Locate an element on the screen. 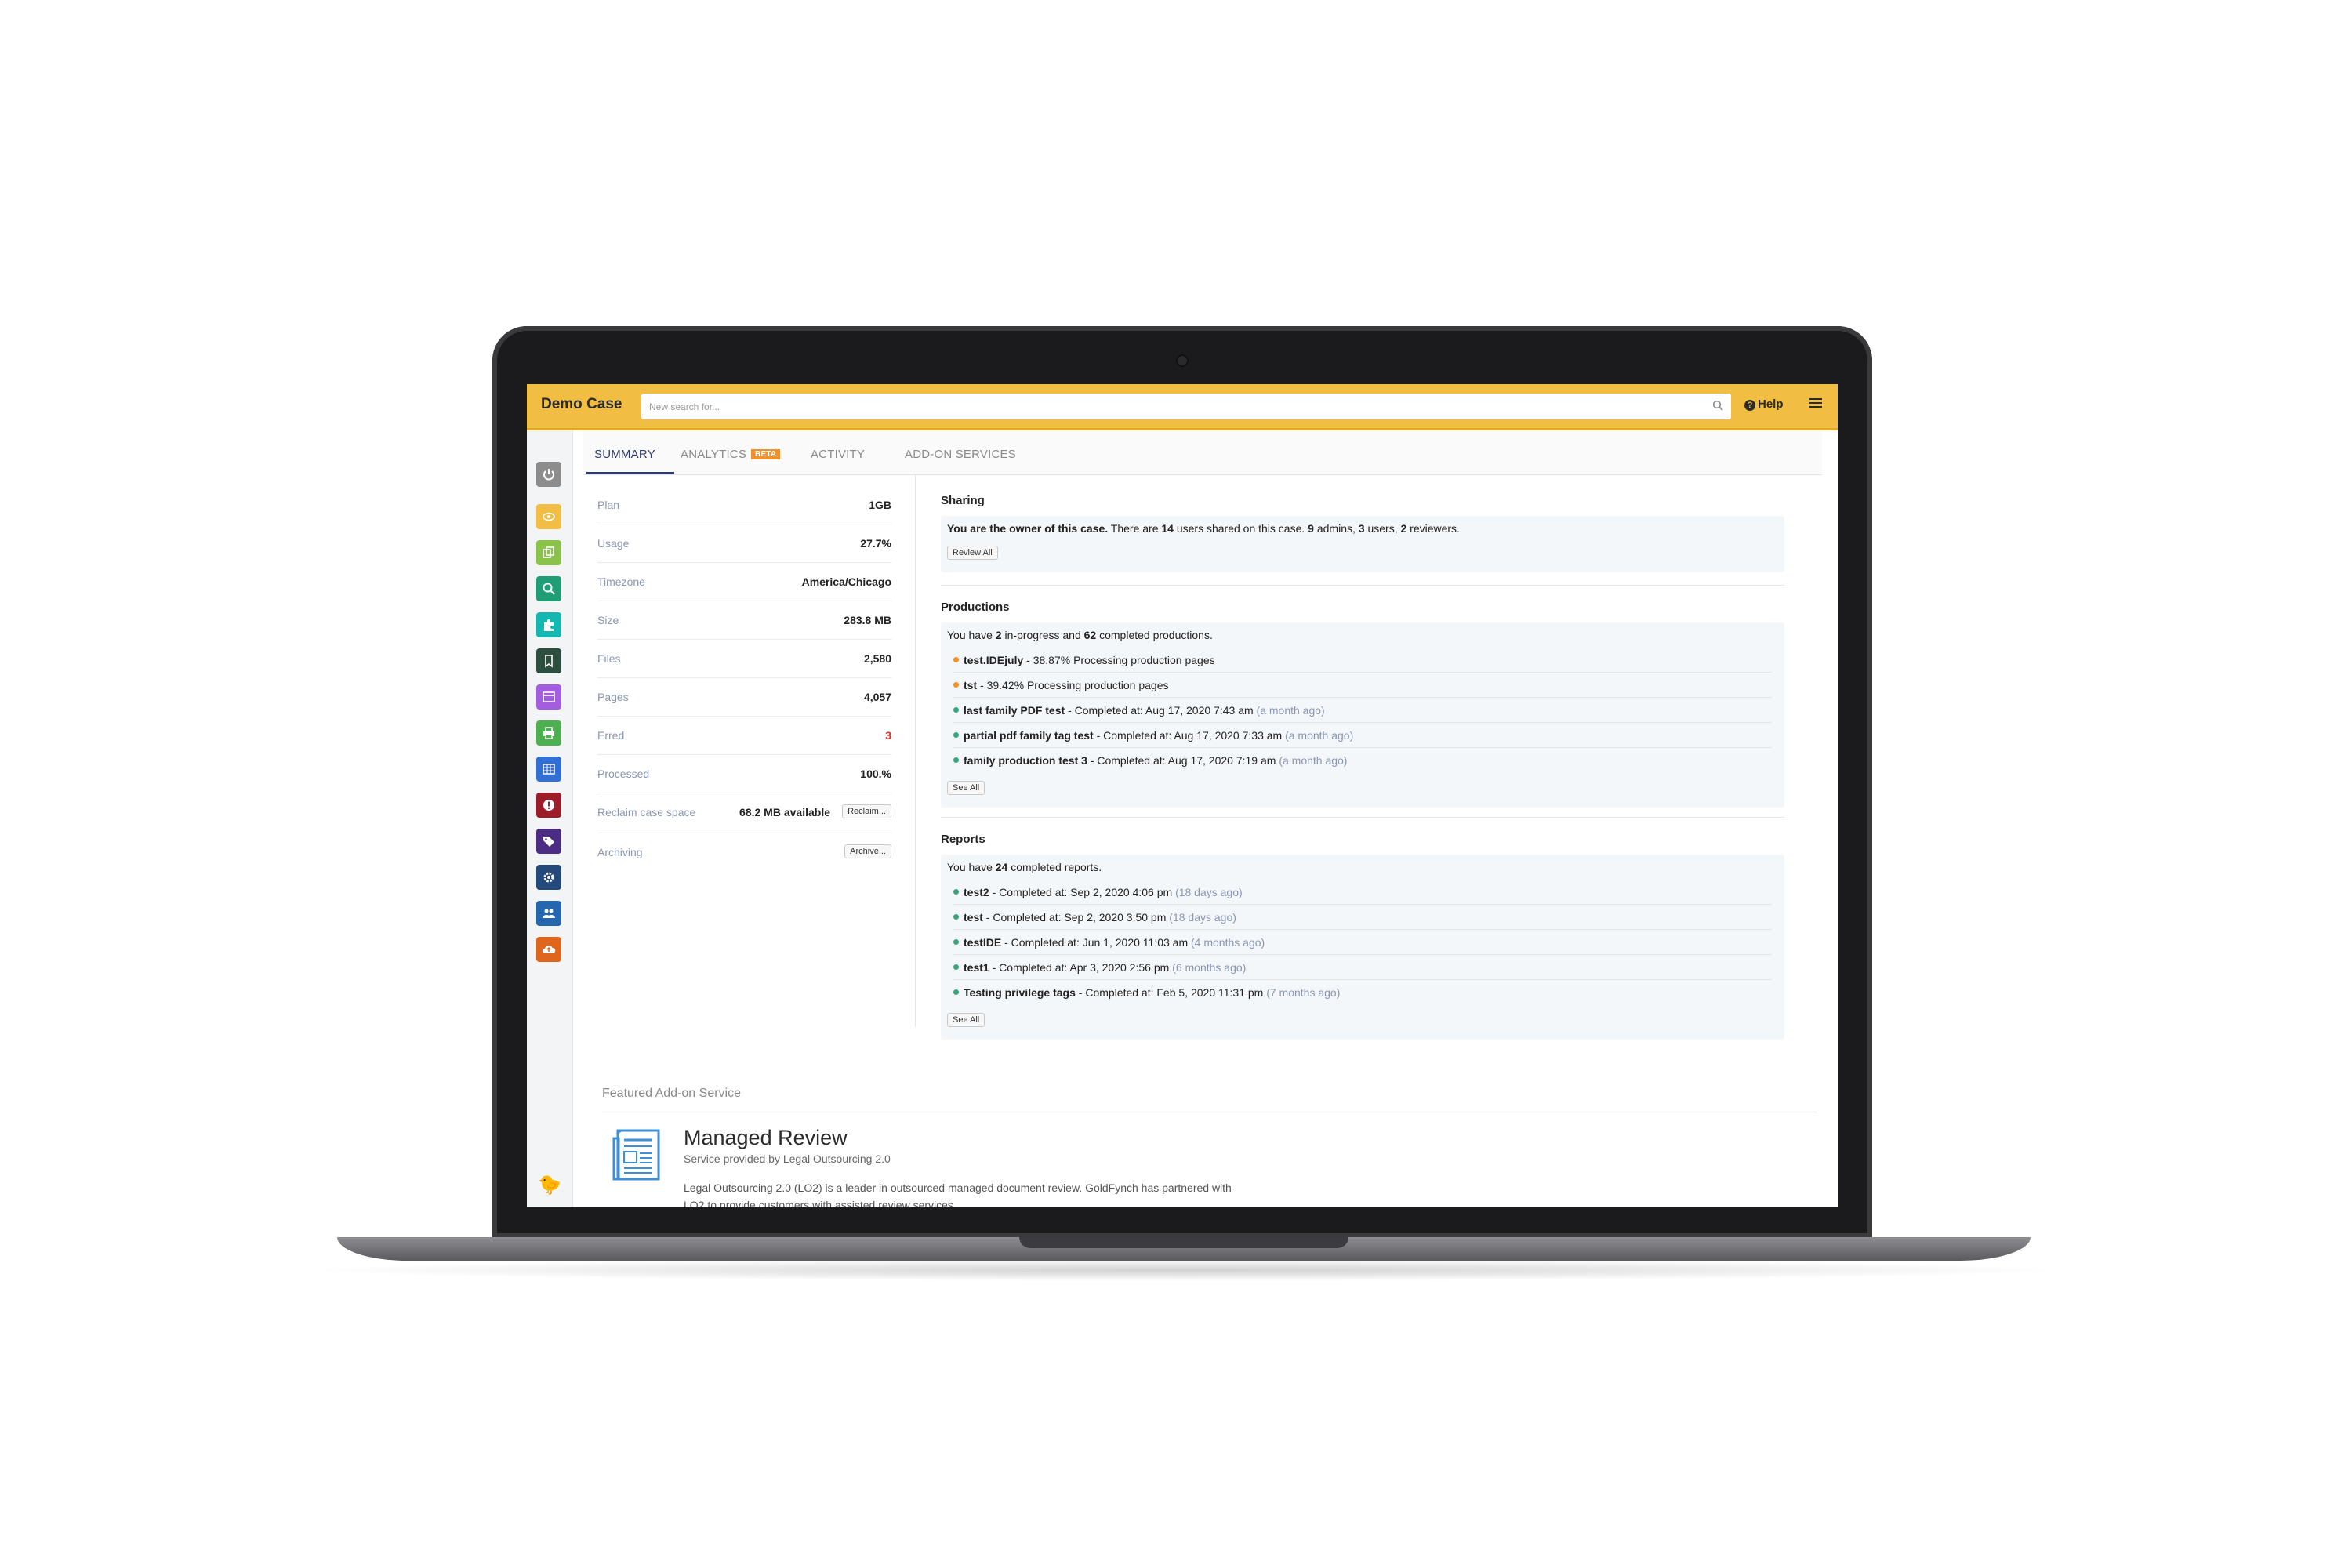 The width and height of the screenshot is (2352, 1568). stat-label: Plan is located at coordinates (608, 505).